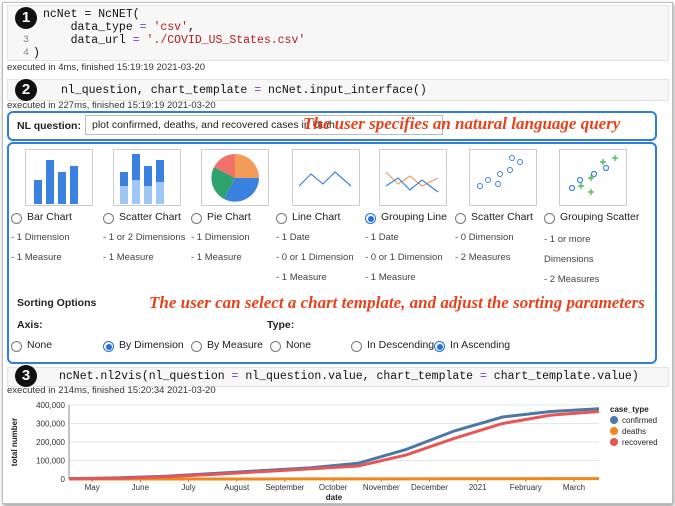 Image resolution: width=675 pixels, height=506 pixels. I want to click on template-label-grouping-scatter: Grouping Scatter, so click(600, 217).